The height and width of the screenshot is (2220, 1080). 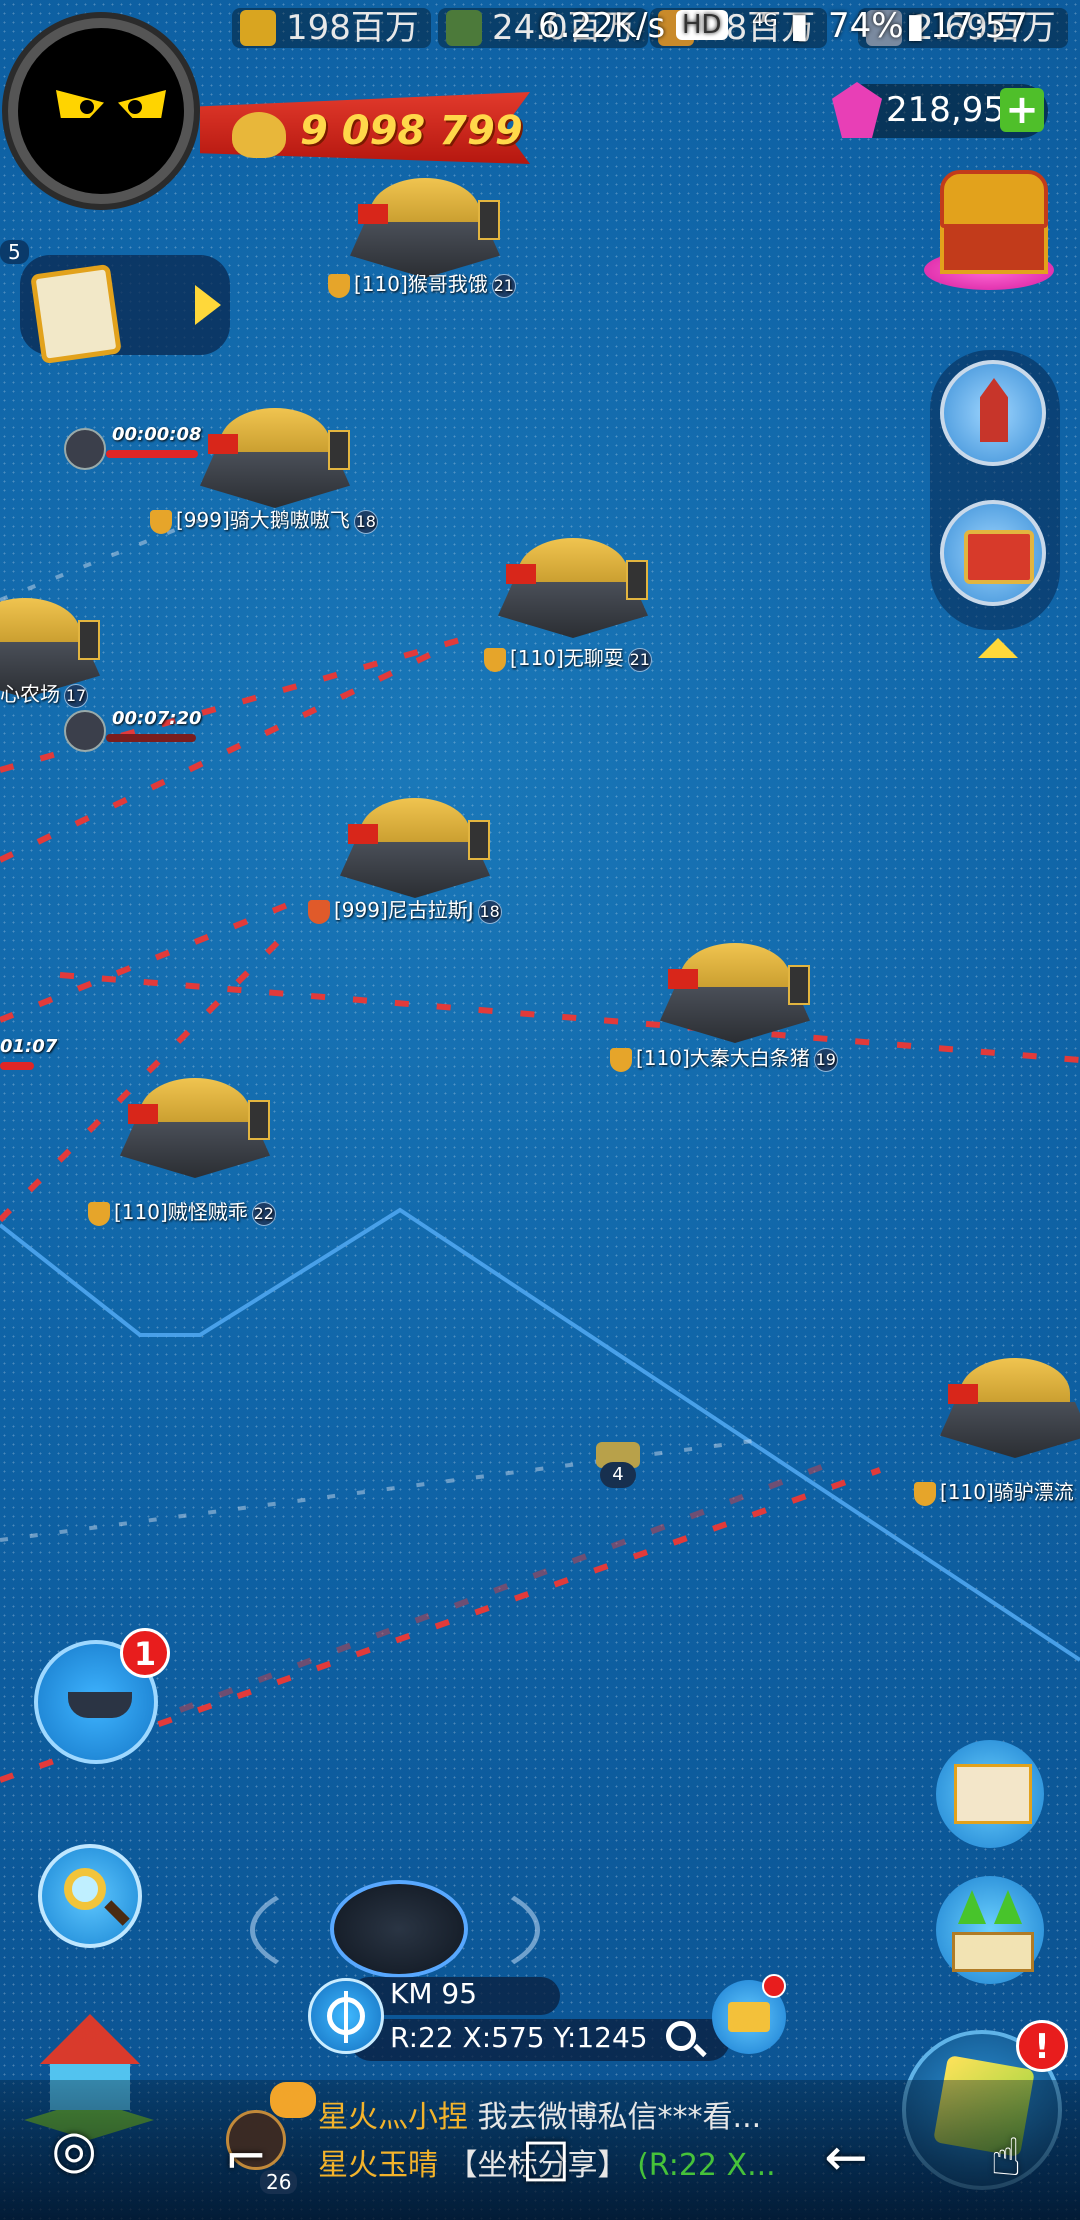 What do you see at coordinates (749, 2014) in the screenshot?
I see `bookmarks-button` at bounding box center [749, 2014].